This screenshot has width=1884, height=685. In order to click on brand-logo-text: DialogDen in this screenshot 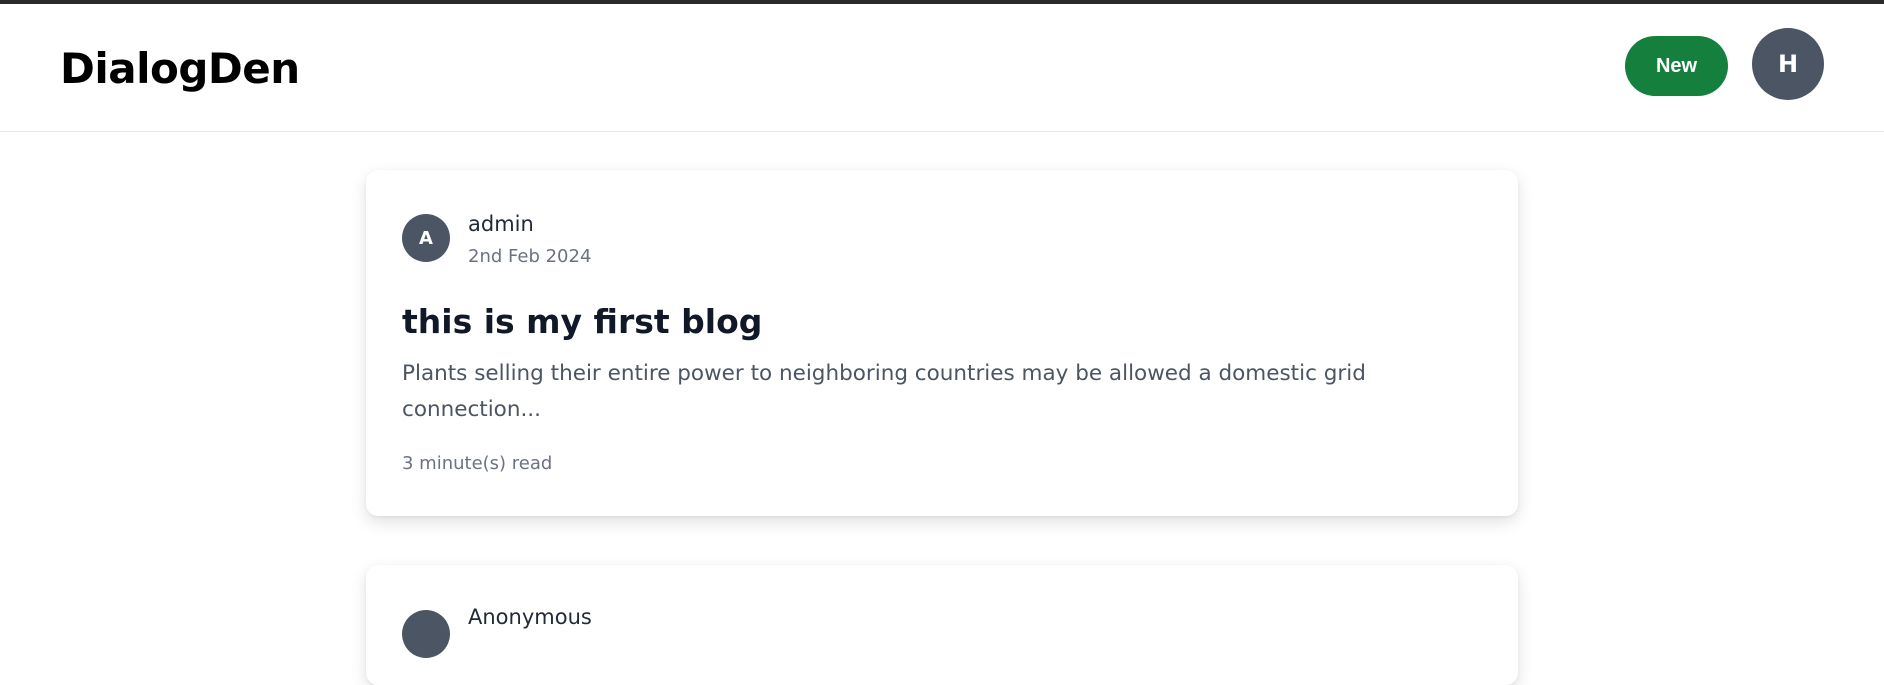, I will do `click(180, 69)`.